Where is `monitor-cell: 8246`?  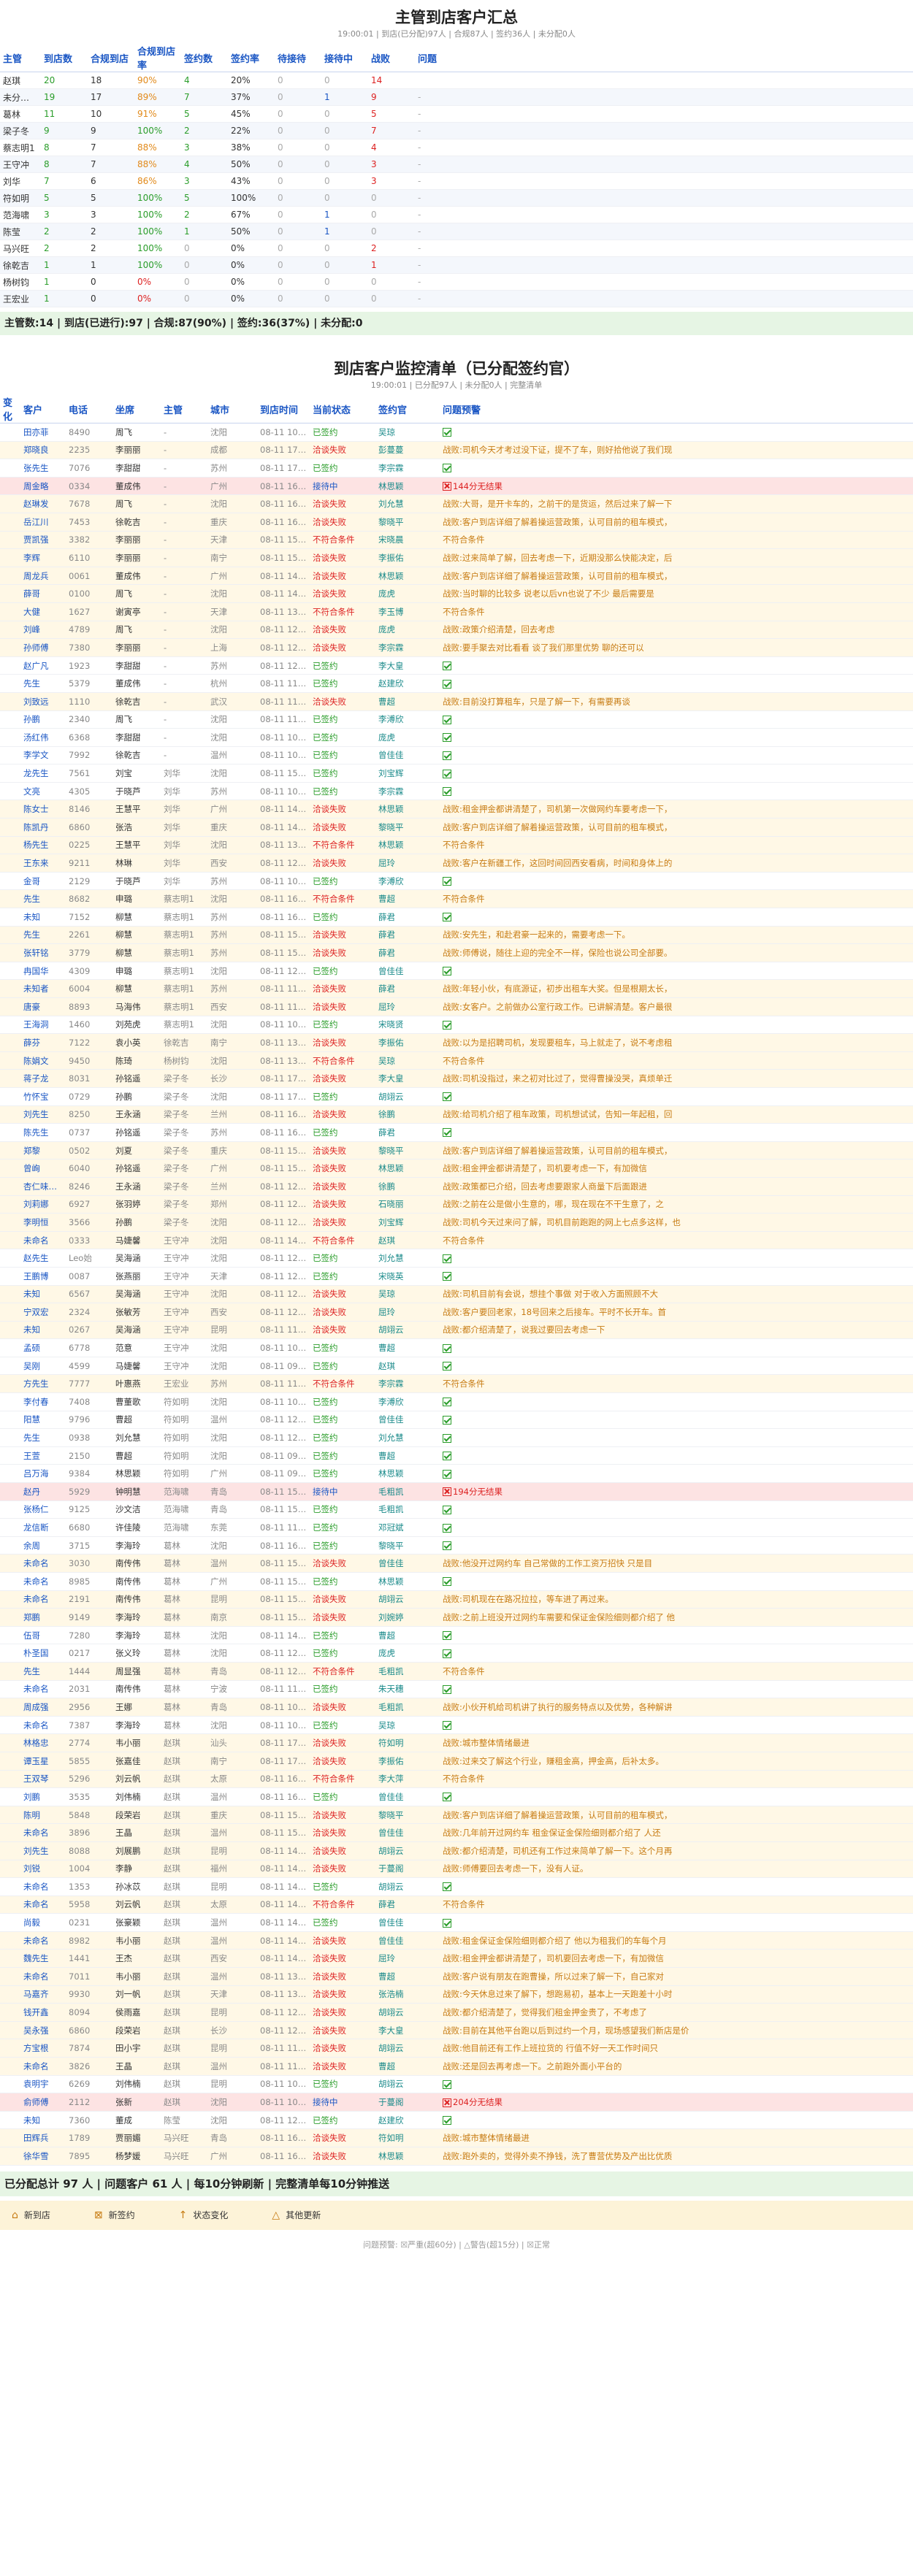
monitor-cell: 8246 is located at coordinates (89, 1186).